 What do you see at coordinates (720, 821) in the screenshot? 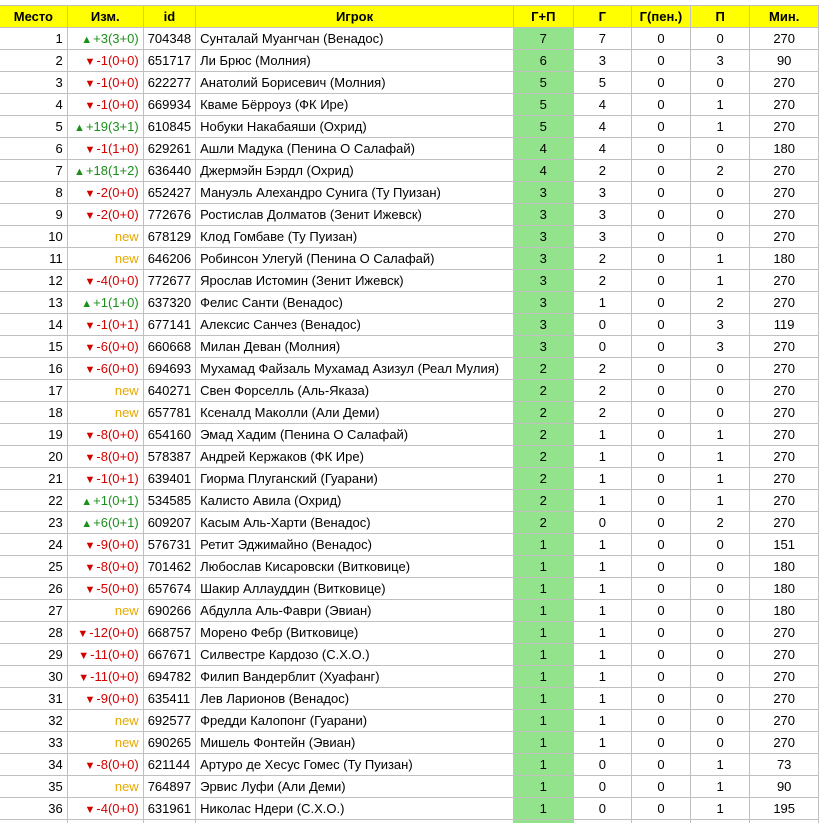
I see `cell-assists` at bounding box center [720, 821].